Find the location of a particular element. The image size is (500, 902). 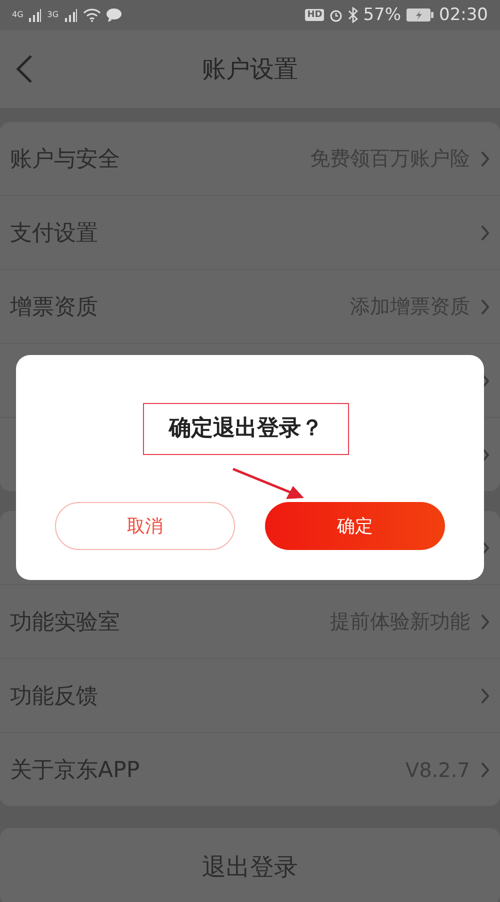

dialog-message: 确定退出登录？ is located at coordinates (246, 429).